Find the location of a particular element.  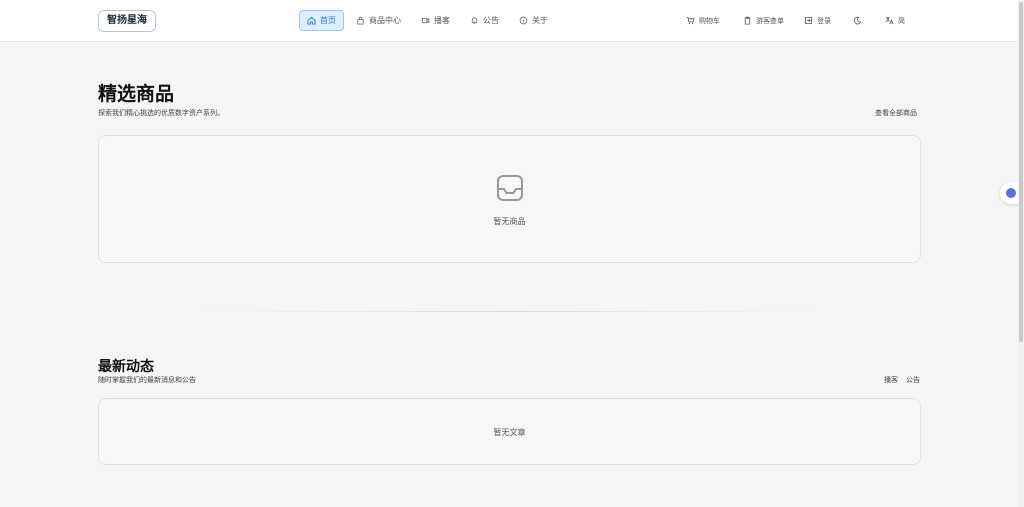

top-header: 智扬星海 首页 商品中心 播客 公告 关于 购物车 游客查单 登录 简 is located at coordinates (509, 21).